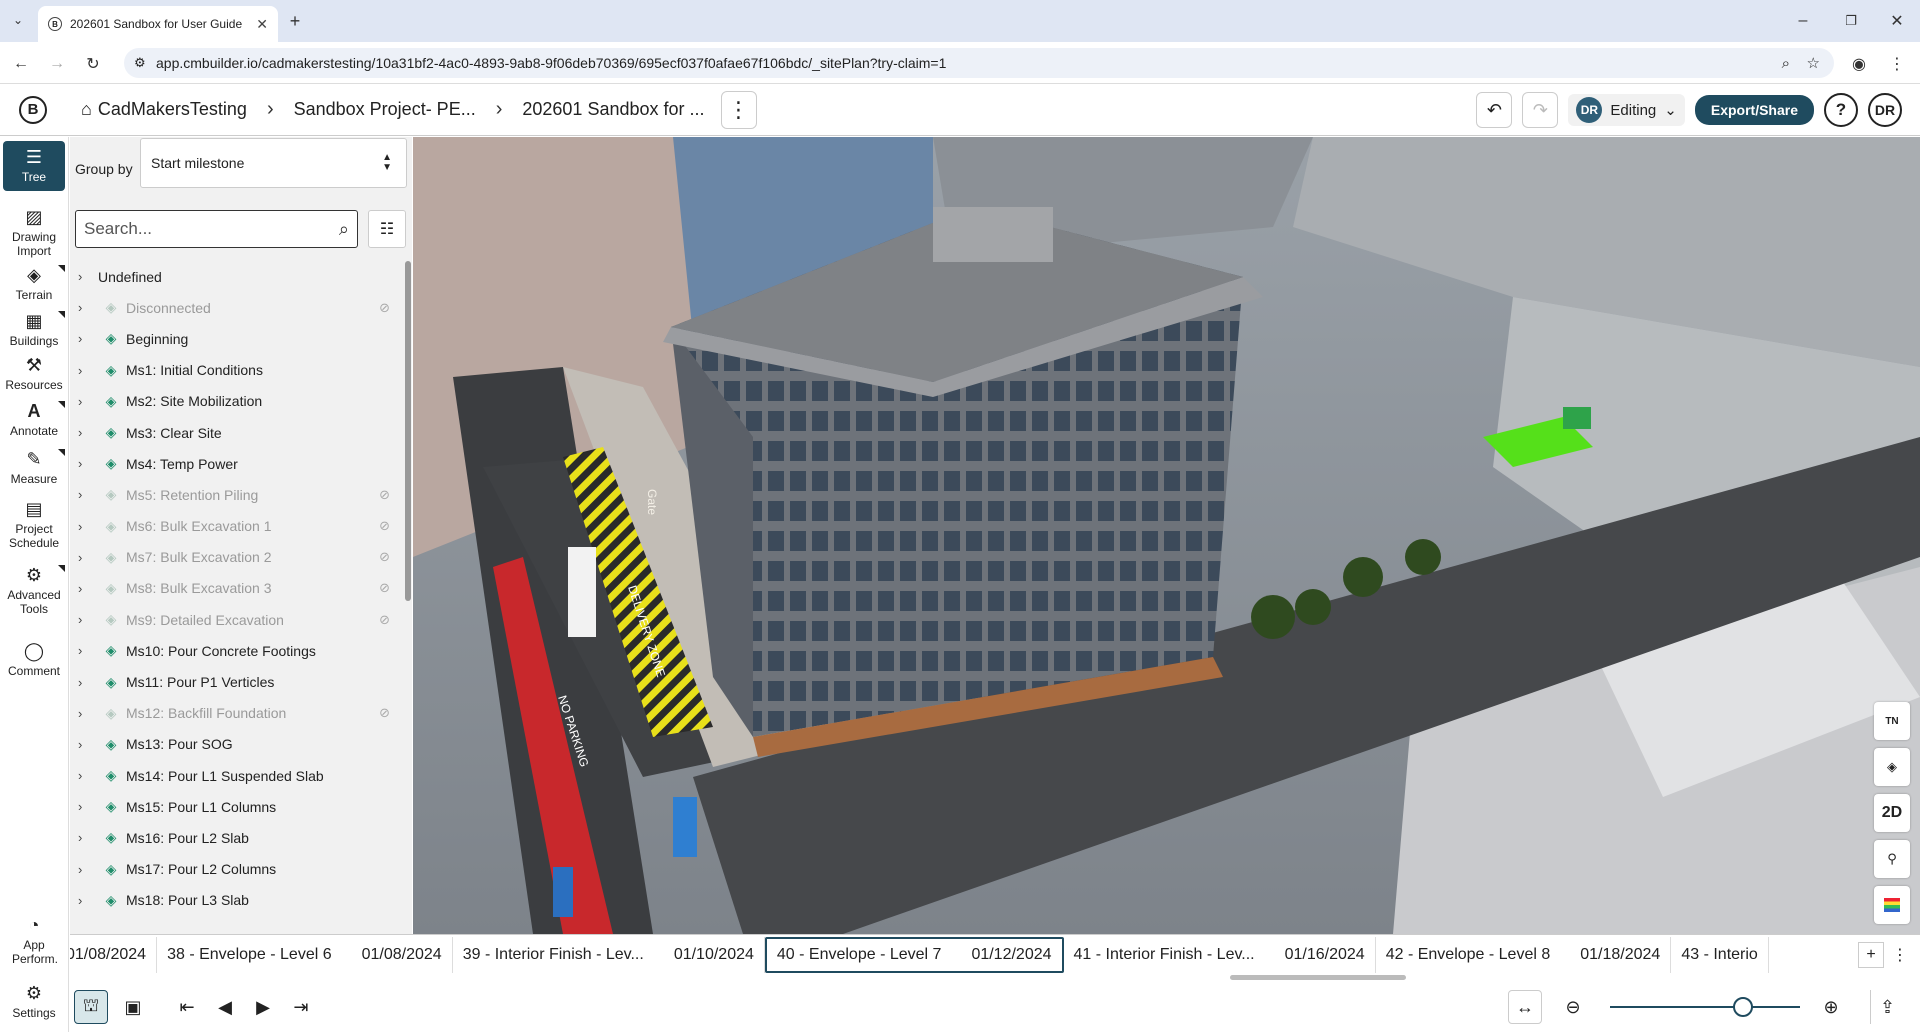 The image size is (1920, 1032). Describe the element at coordinates (237, 588) in the screenshot. I see `tree-row: › ◈ Ms8: Bulk Excavation 3 ⊘` at that location.